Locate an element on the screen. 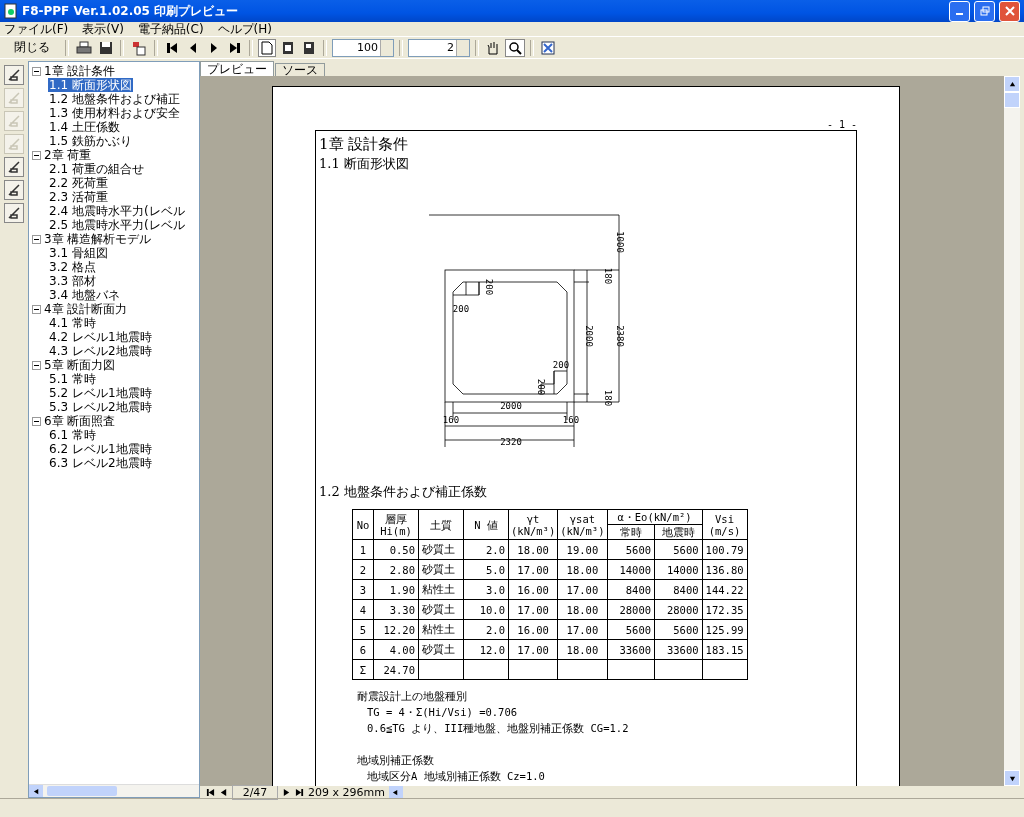  scroll-thumb is located at coordinates (1012, 100).